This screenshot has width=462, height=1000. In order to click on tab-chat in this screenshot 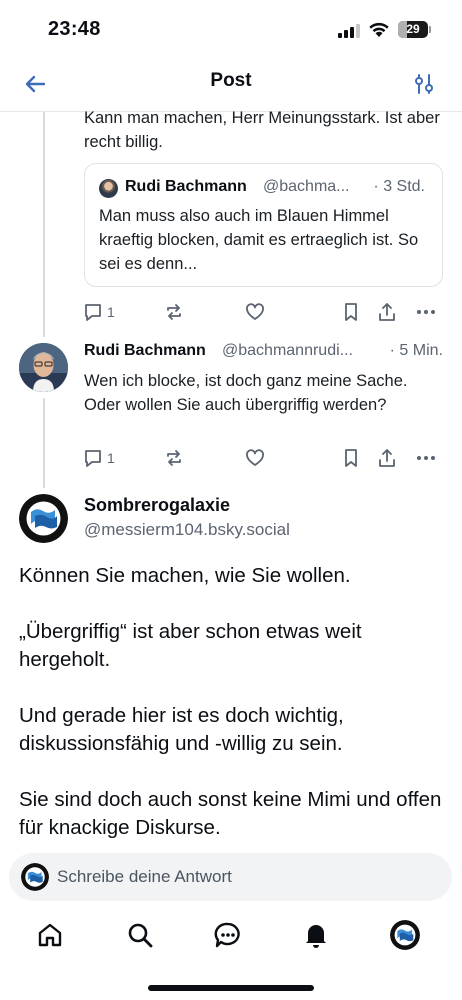, I will do `click(228, 935)`.